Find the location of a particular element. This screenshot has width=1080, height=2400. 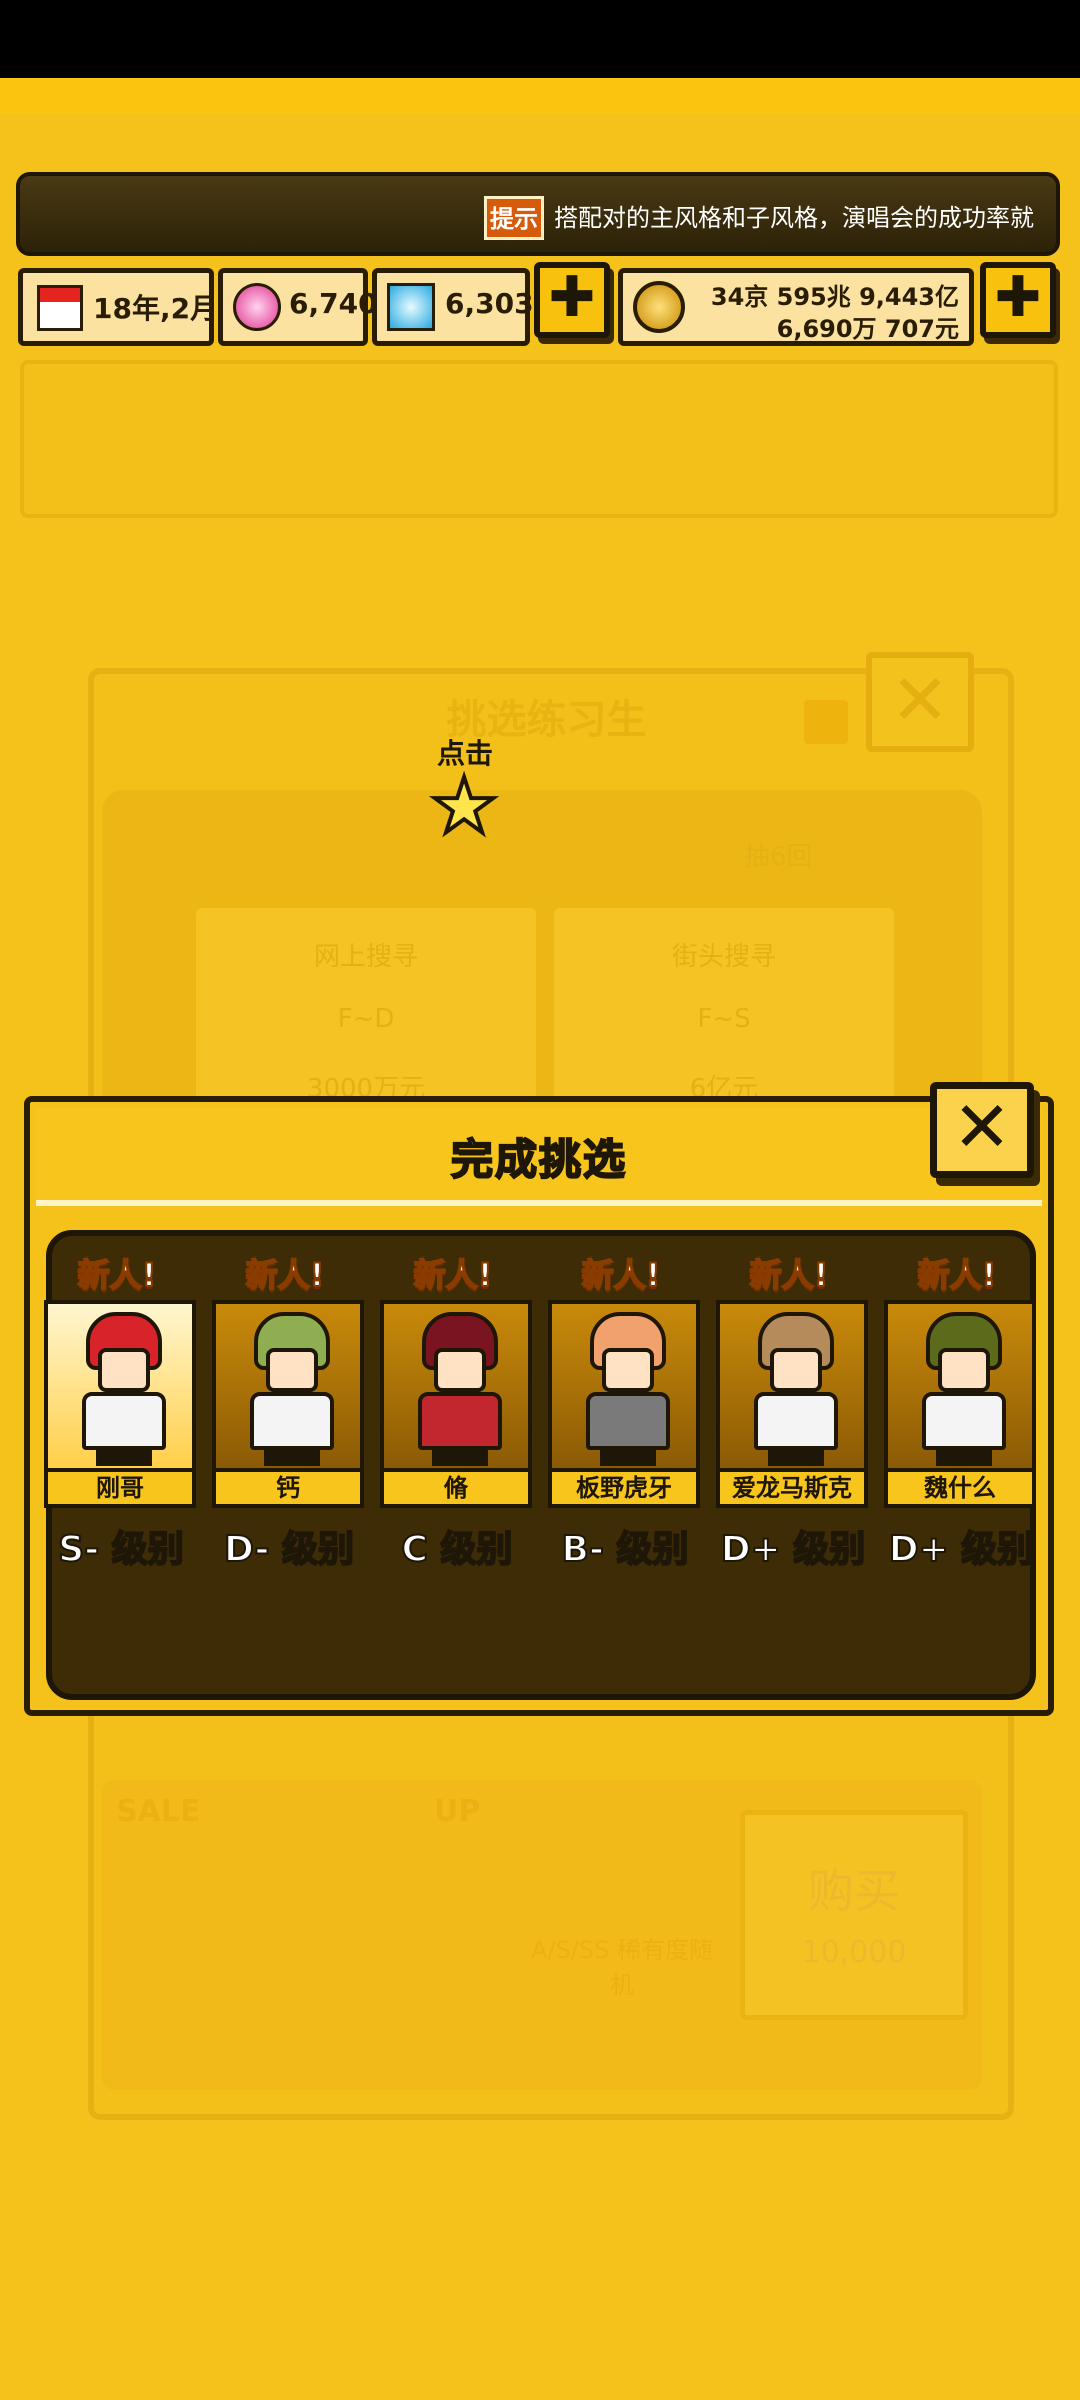

date-display: 18年,2月 is located at coordinates (118, 307).